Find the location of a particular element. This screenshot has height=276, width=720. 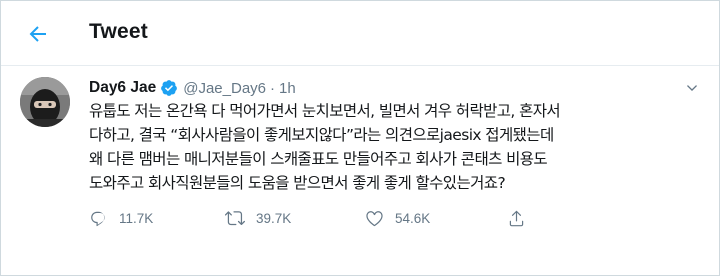

tweet-text-line: 왜 다른 맴버는 매니저분들이 스캐줄표도 만들어주고 회사가 콘태츠 비용도 is located at coordinates (318, 159).